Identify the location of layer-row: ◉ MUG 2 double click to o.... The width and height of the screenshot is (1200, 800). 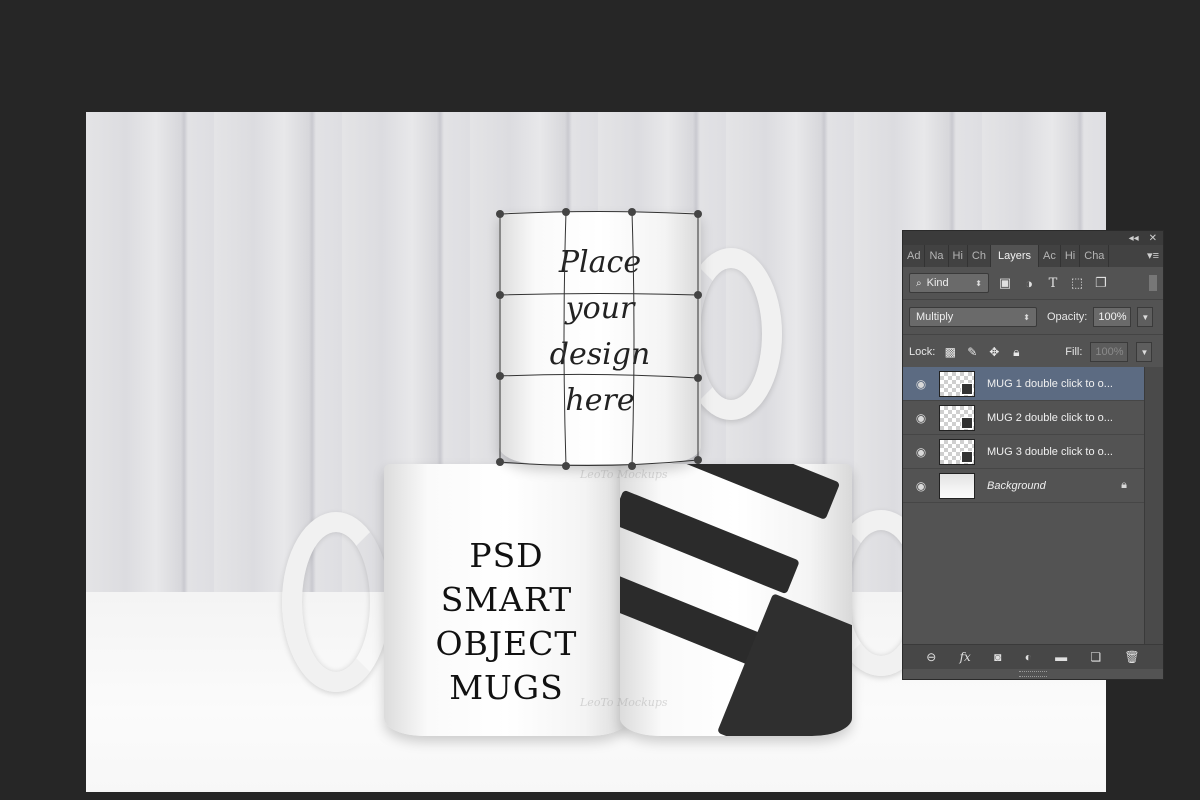
(1024, 418).